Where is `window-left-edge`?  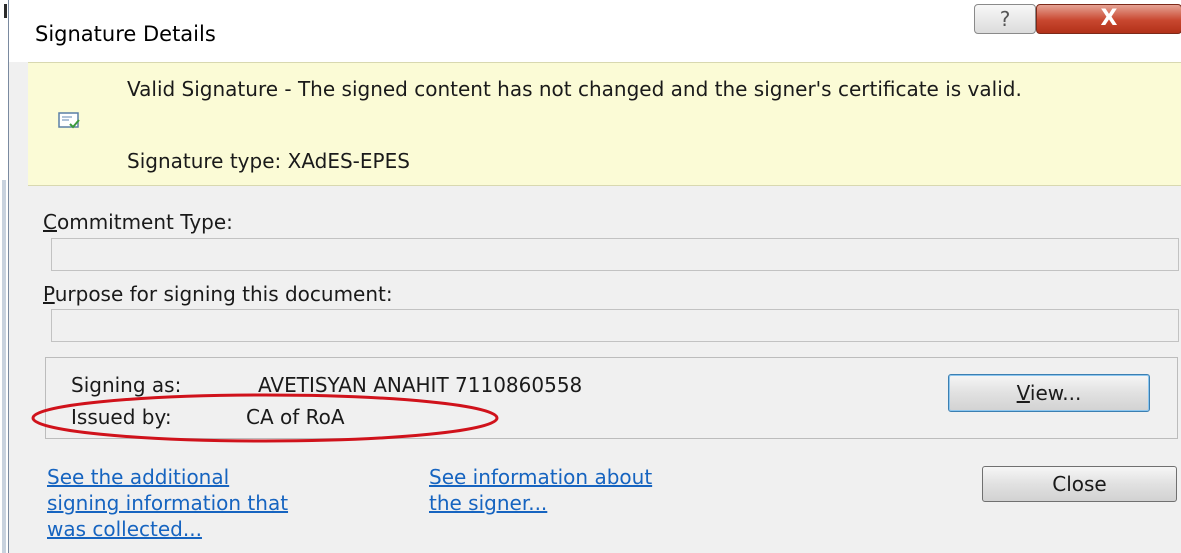 window-left-edge is located at coordinates (4, 276).